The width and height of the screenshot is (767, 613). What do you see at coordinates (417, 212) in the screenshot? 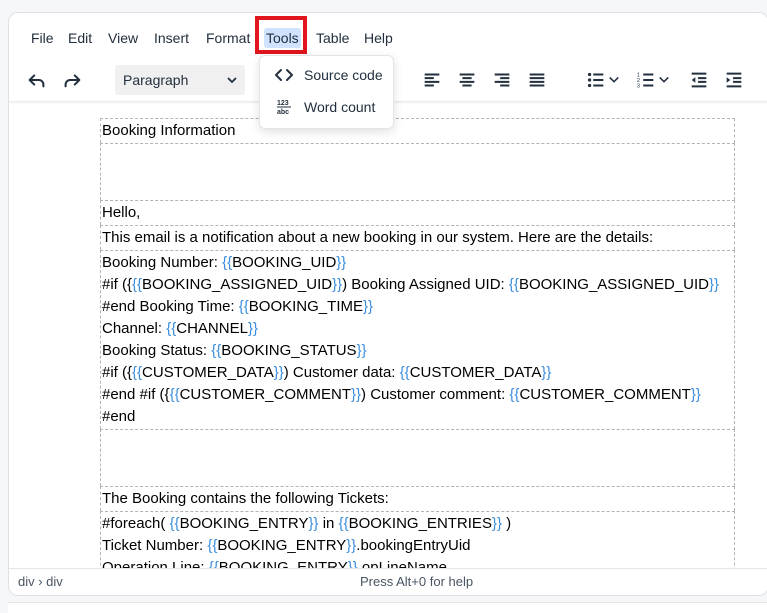
I see `greeting-row: Hello,` at bounding box center [417, 212].